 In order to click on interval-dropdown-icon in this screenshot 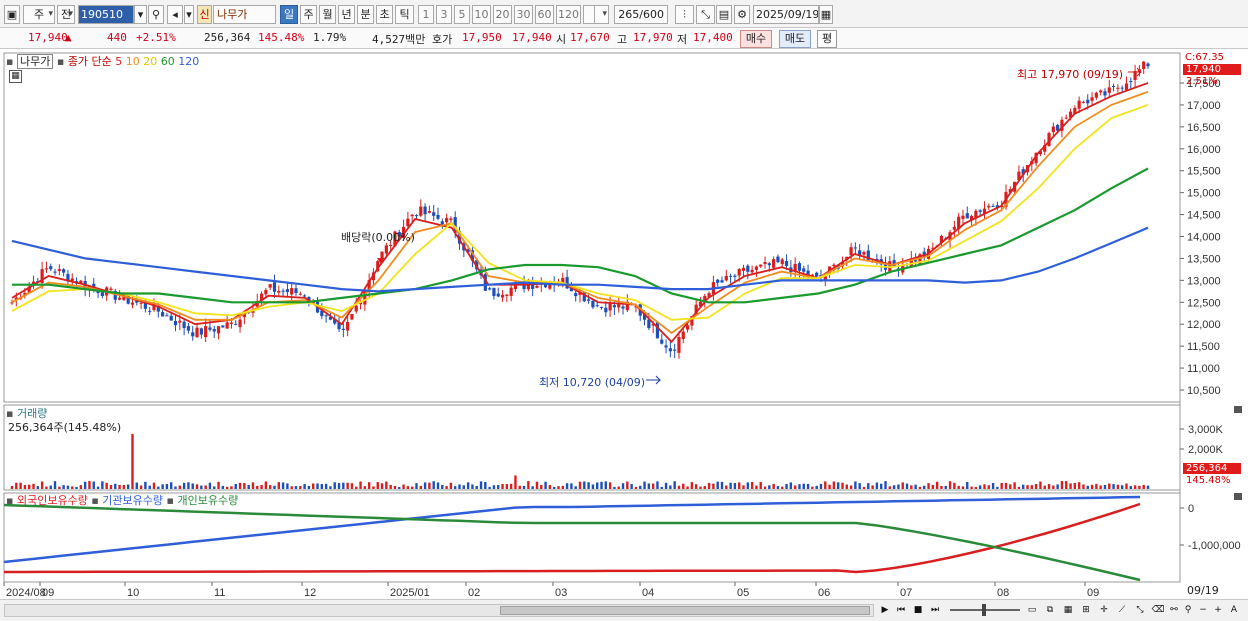, I will do `click(601, 14)`.